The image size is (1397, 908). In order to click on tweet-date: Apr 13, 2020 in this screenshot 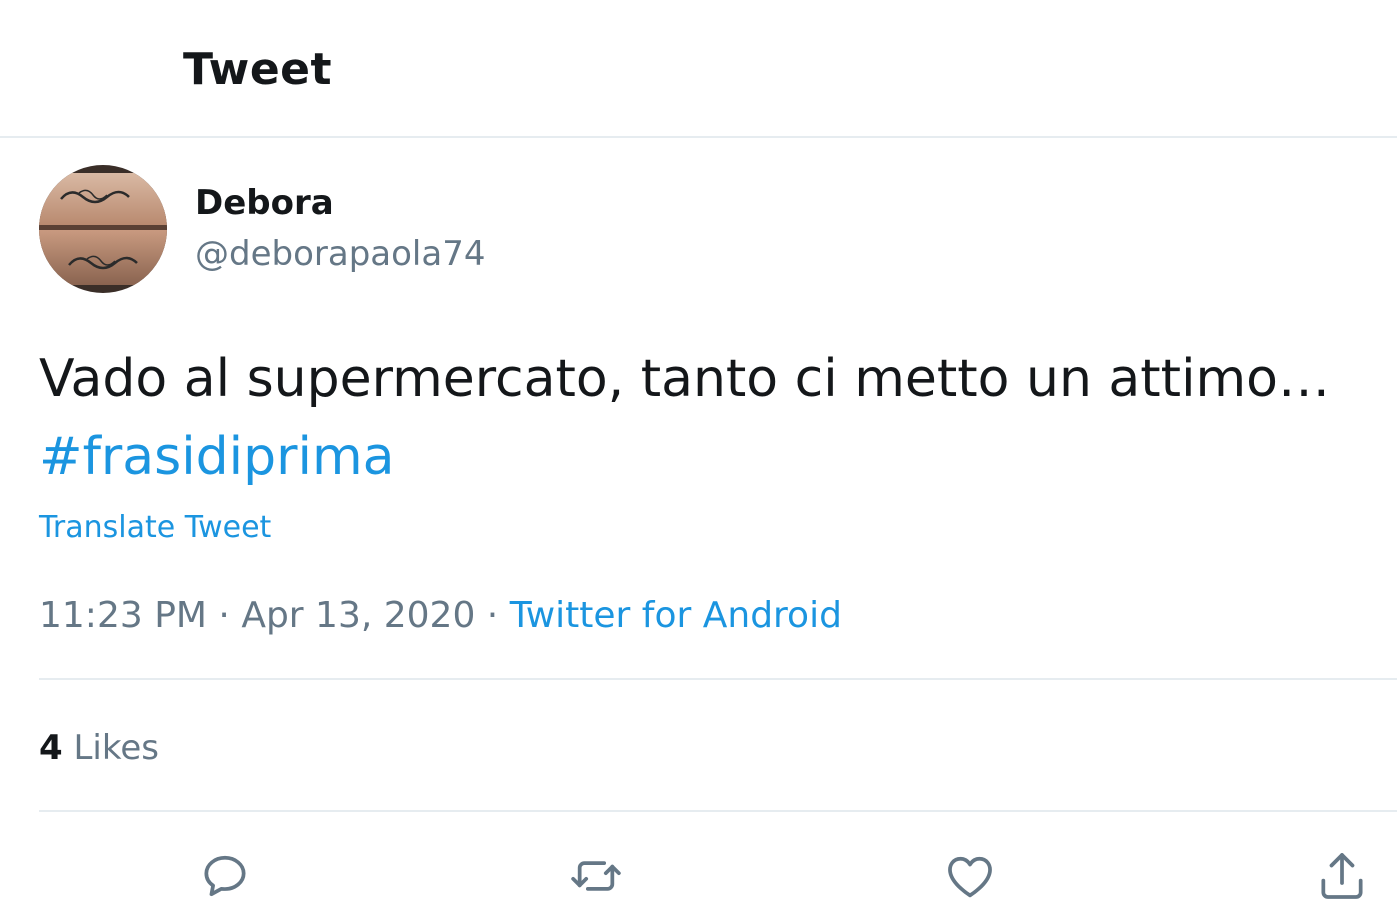, I will do `click(358, 615)`.